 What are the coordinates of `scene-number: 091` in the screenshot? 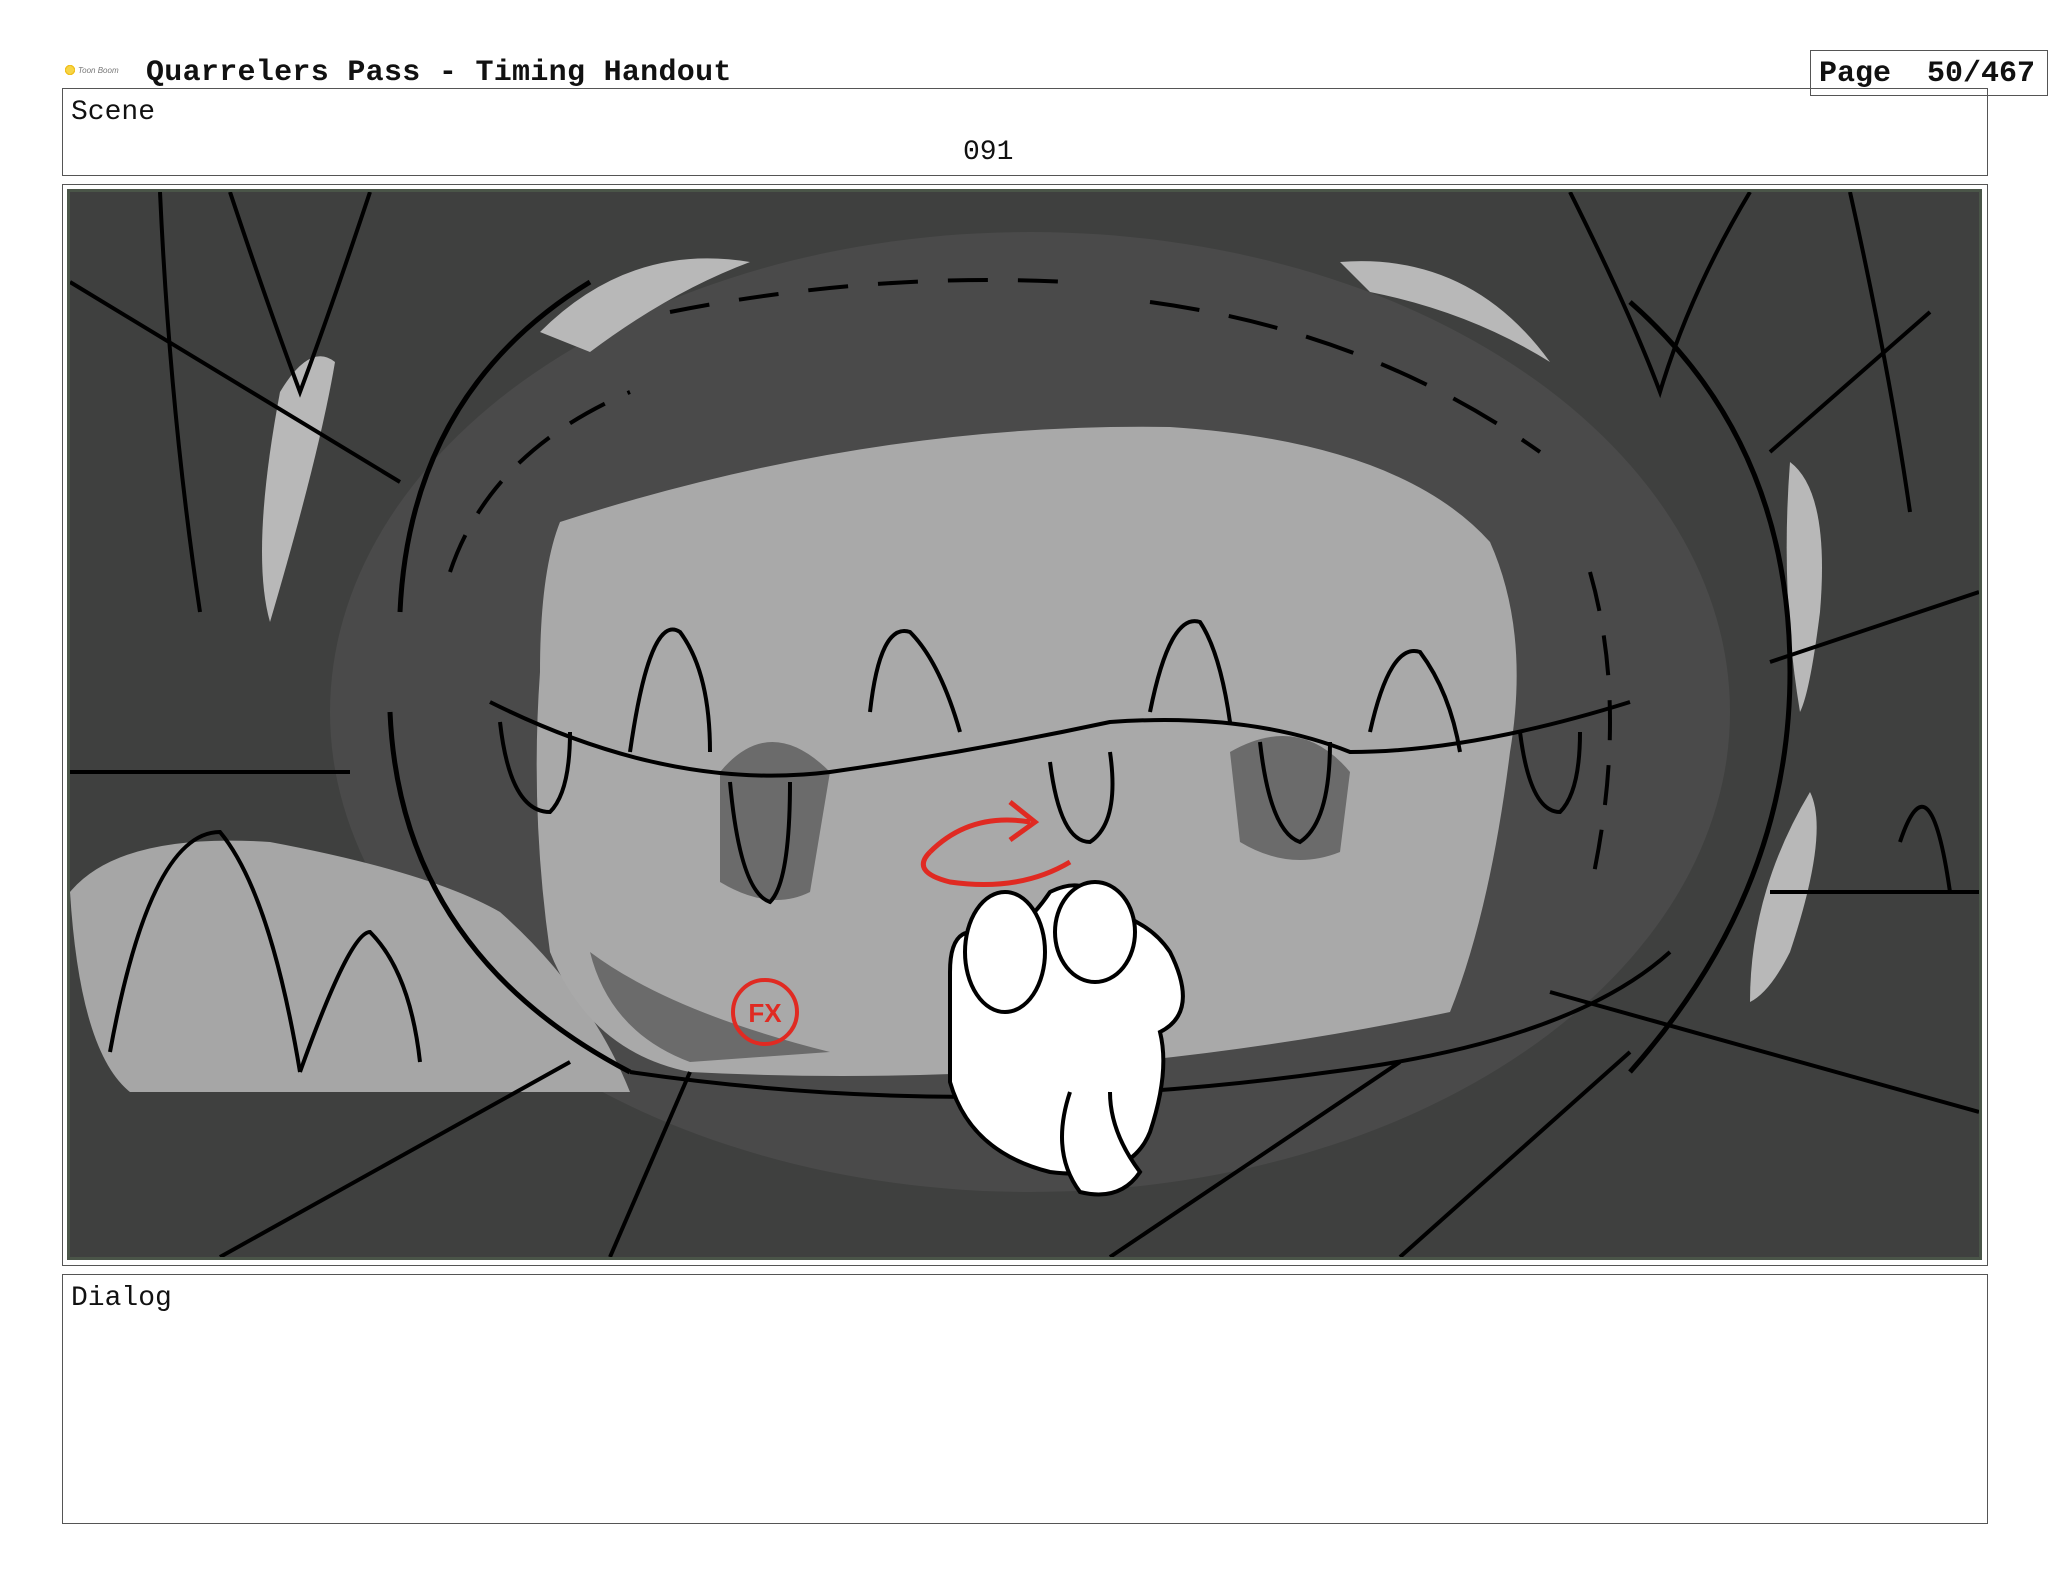 It's located at (988, 152).